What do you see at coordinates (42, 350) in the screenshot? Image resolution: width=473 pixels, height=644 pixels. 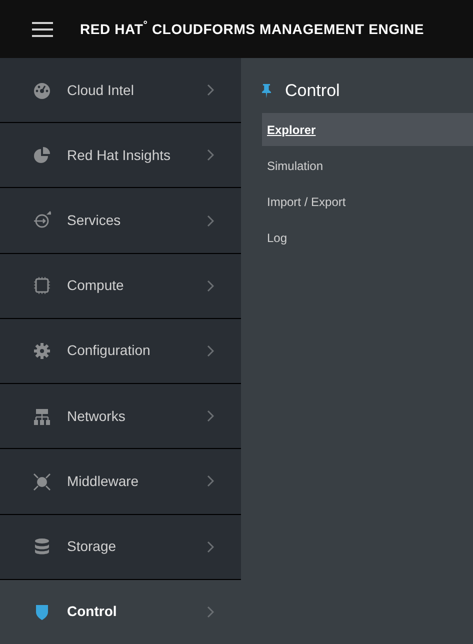 I see `gear-icon` at bounding box center [42, 350].